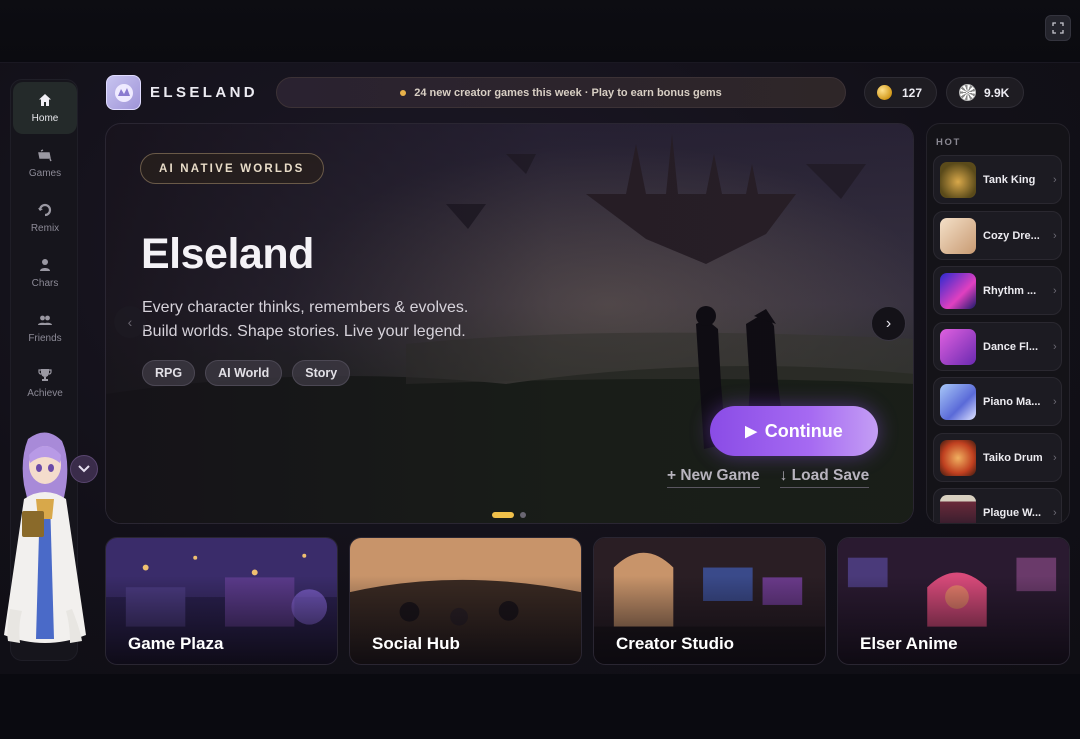  I want to click on app-logo, so click(123, 92).